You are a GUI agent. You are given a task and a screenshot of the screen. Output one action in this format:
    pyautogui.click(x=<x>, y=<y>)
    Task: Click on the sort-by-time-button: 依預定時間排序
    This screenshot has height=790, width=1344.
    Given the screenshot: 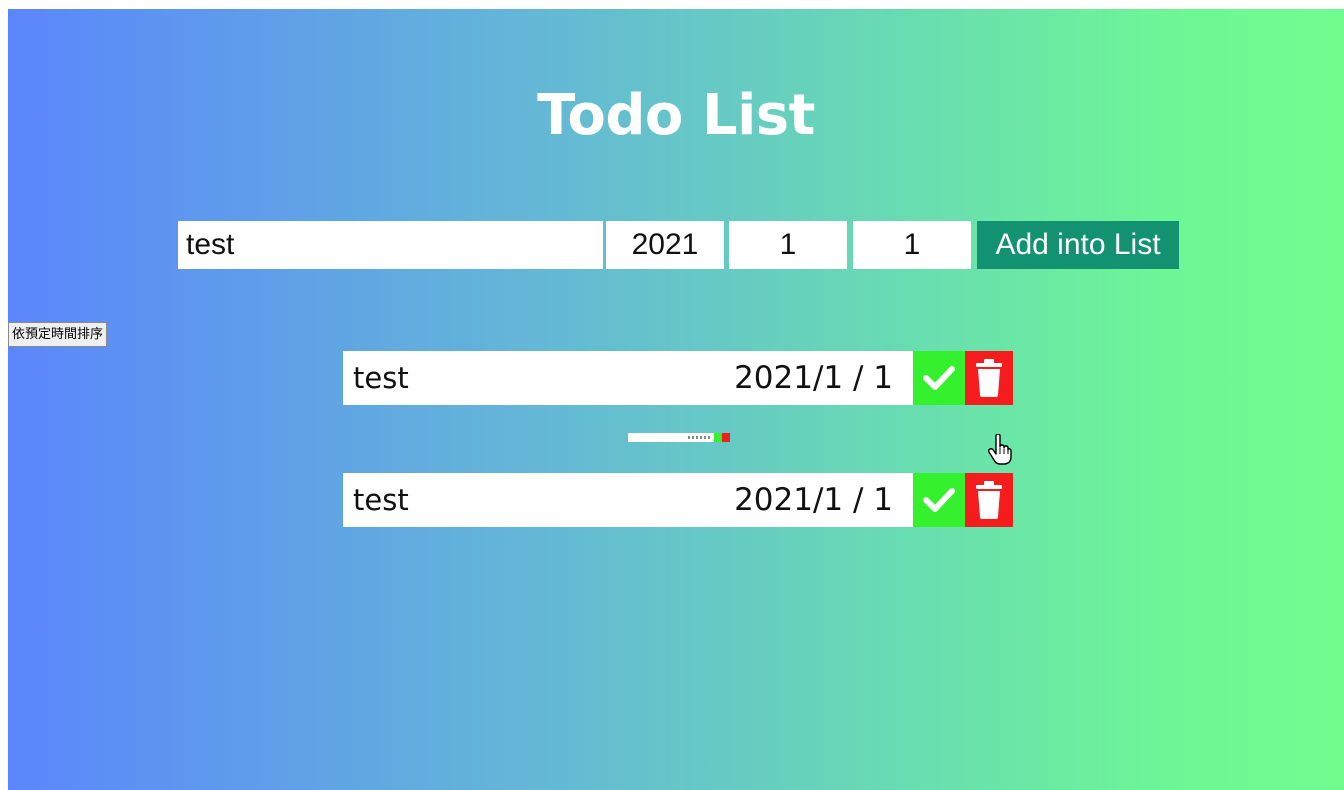 What is the action you would take?
    pyautogui.click(x=58, y=334)
    